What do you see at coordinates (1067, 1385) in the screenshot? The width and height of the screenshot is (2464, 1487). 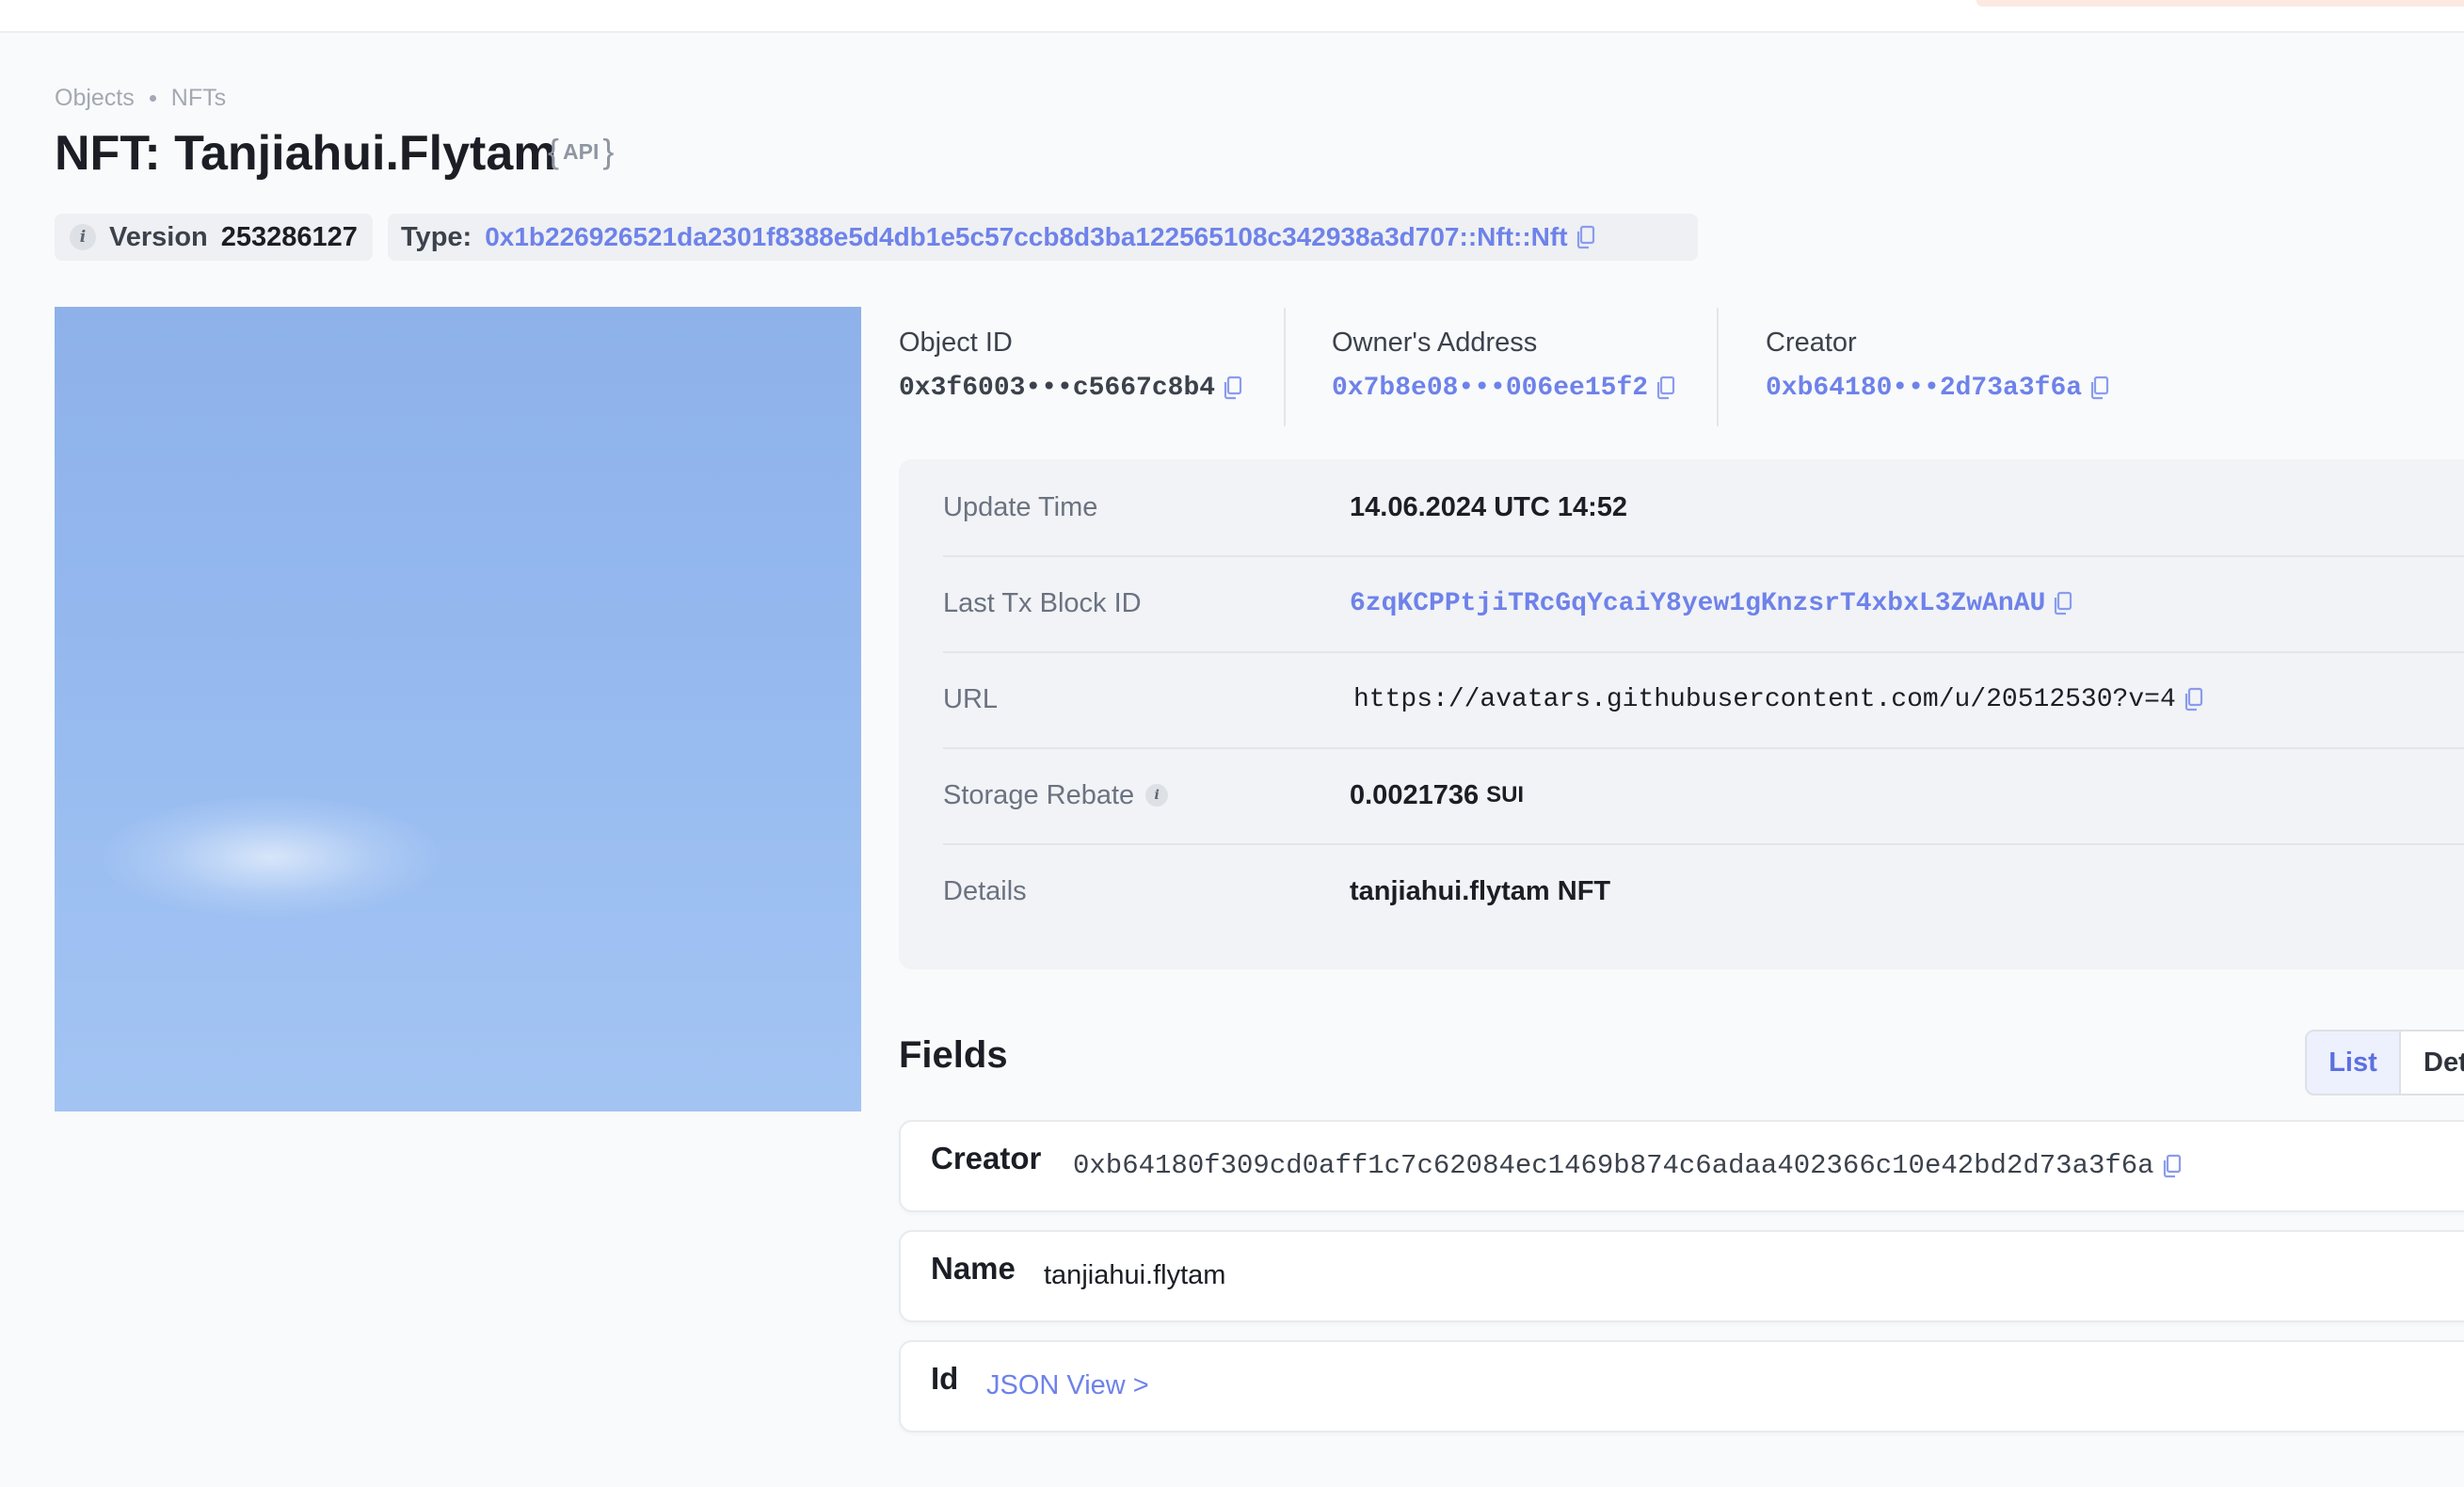 I see `json-view-link: JSON View >` at bounding box center [1067, 1385].